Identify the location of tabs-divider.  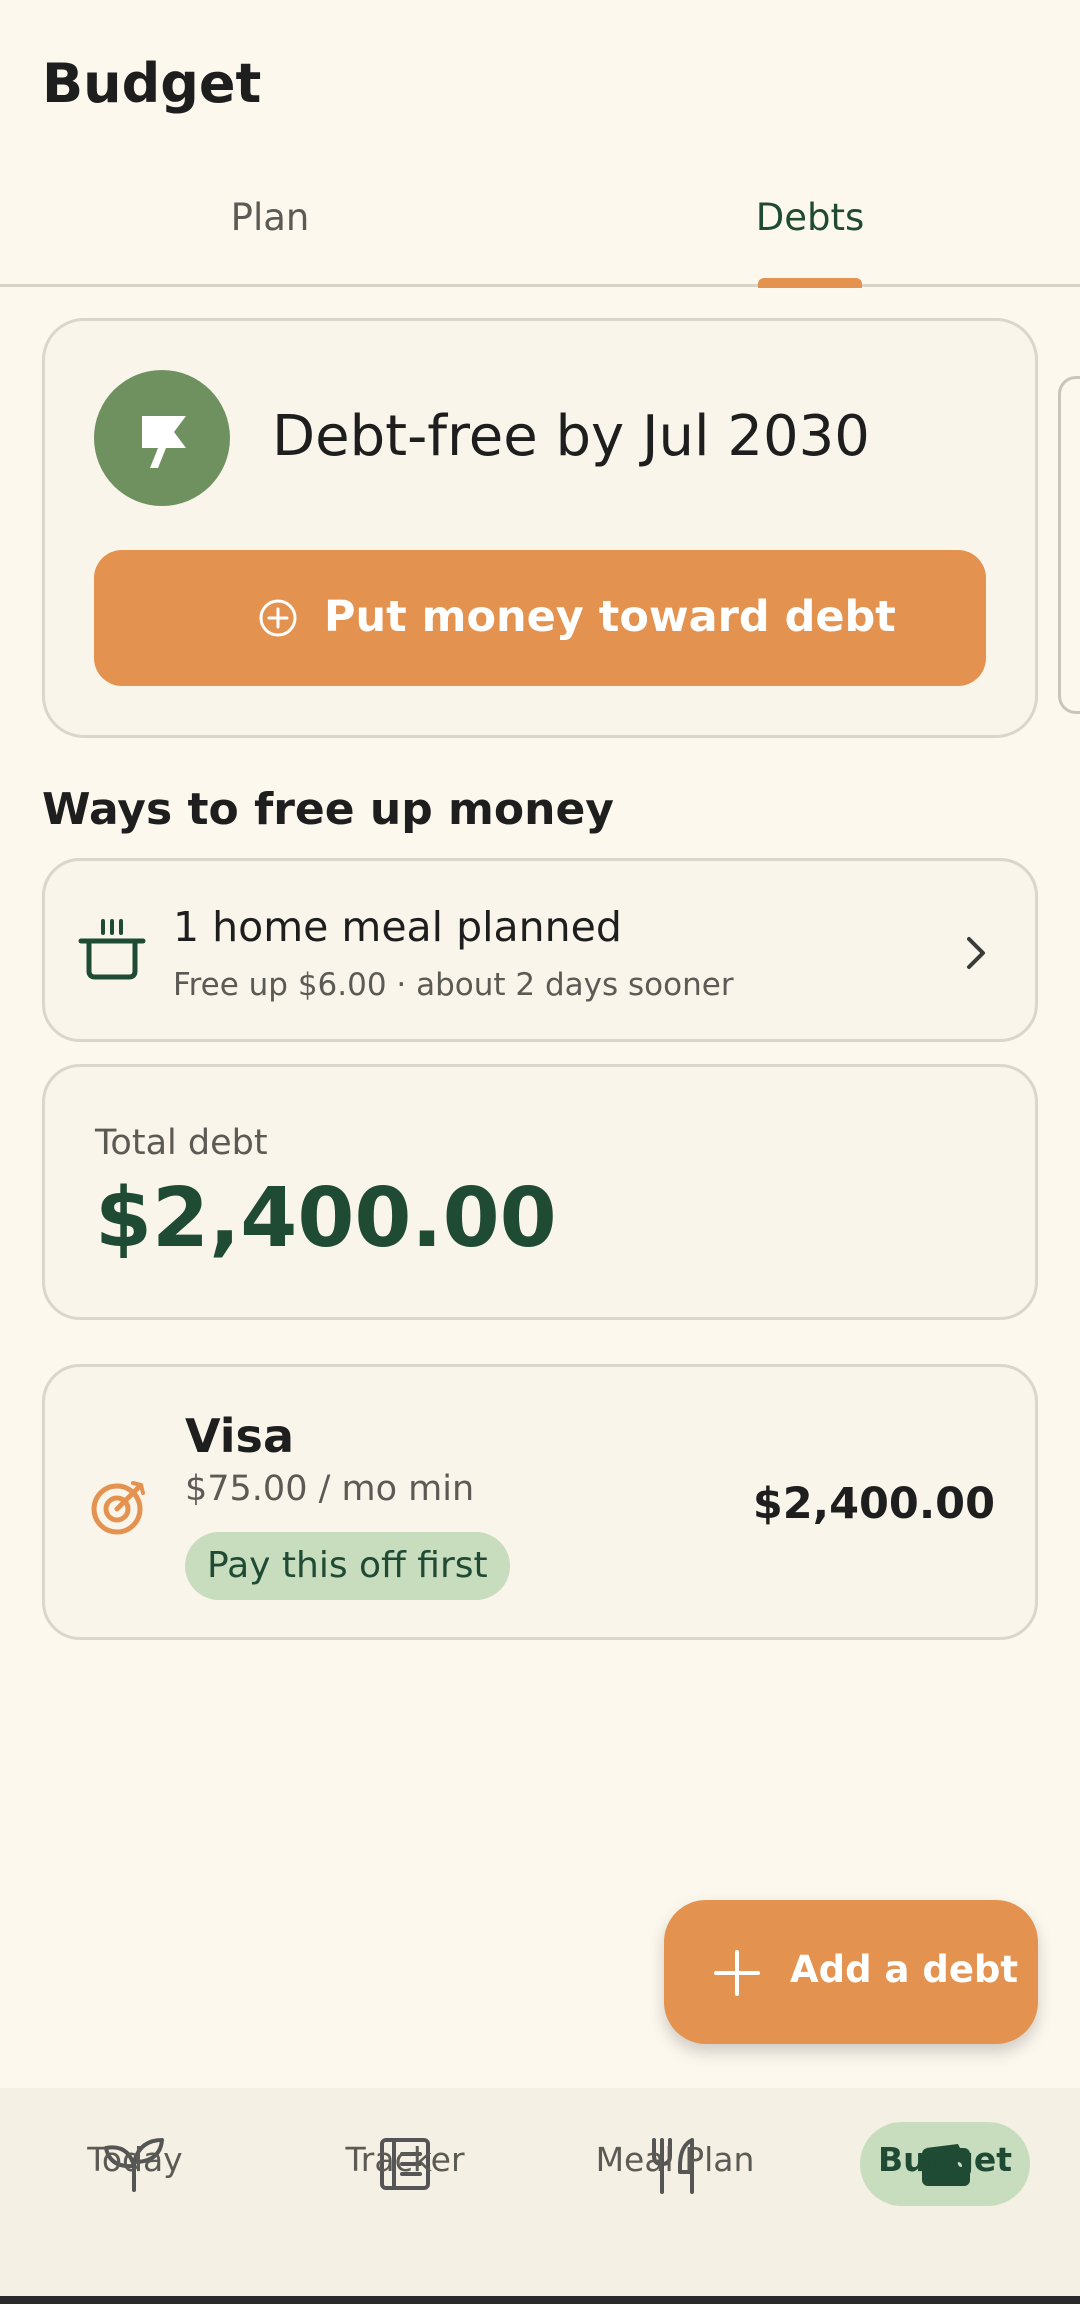
(540, 285).